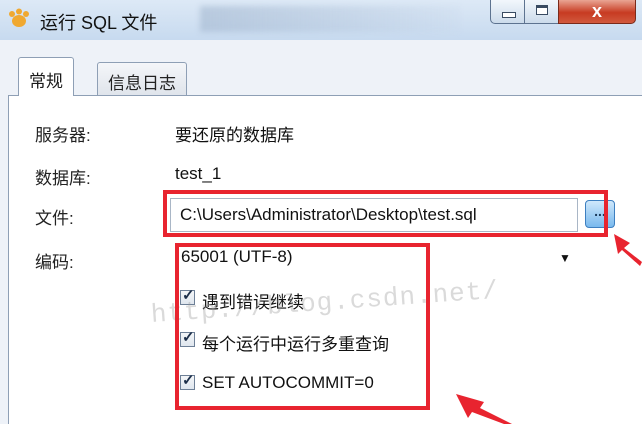 The width and height of the screenshot is (642, 424). What do you see at coordinates (198, 173) in the screenshot?
I see `database-value: test_1` at bounding box center [198, 173].